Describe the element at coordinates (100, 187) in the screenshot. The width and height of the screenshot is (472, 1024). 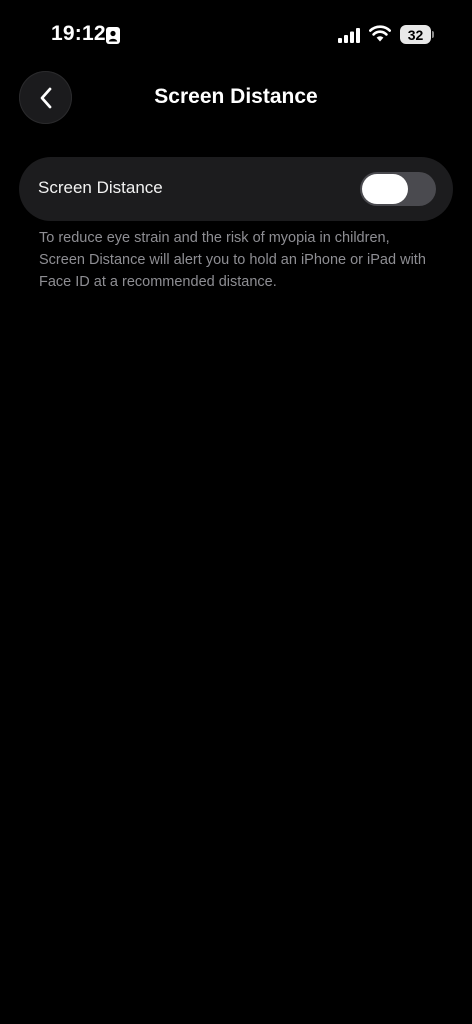
I see `screen-distance-label: Screen Distance` at that location.